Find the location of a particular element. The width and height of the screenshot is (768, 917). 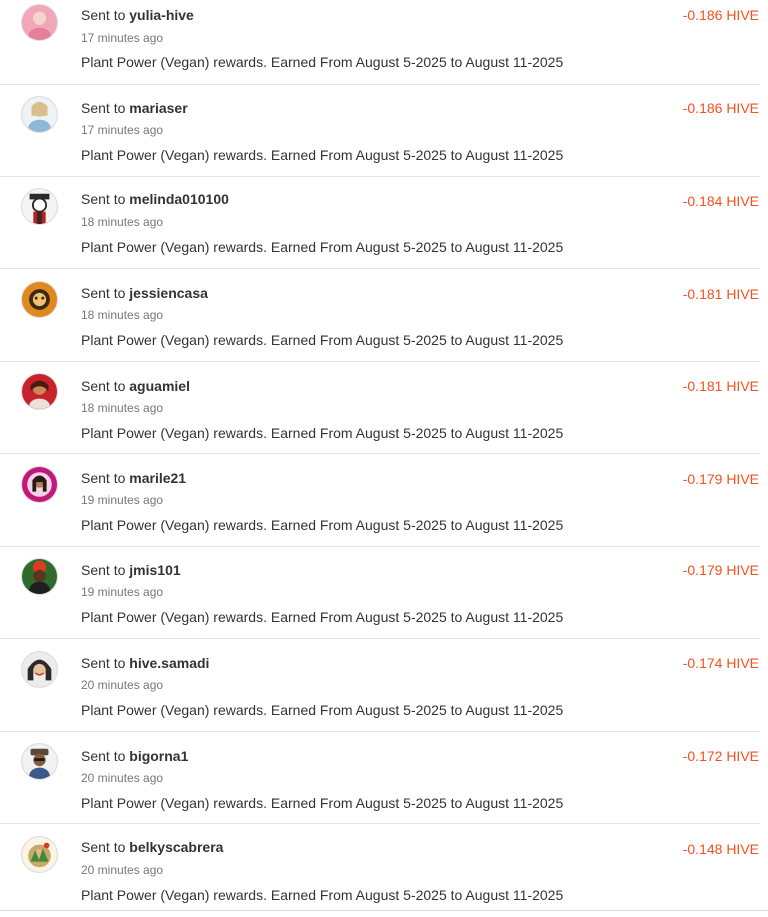

transfer-direction: Sent to jmis101 is located at coordinates (131, 570).